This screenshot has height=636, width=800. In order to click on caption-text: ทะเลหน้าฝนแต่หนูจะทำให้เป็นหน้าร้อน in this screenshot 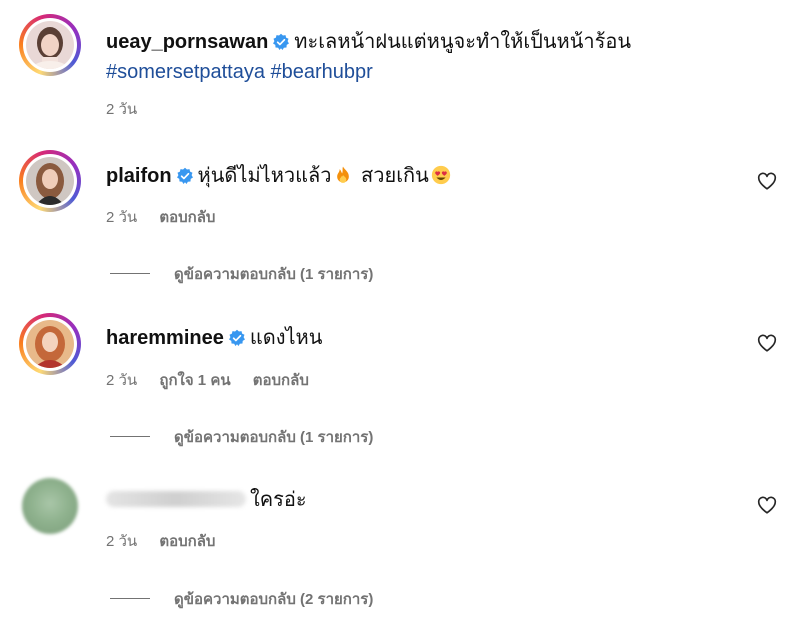, I will do `click(463, 42)`.